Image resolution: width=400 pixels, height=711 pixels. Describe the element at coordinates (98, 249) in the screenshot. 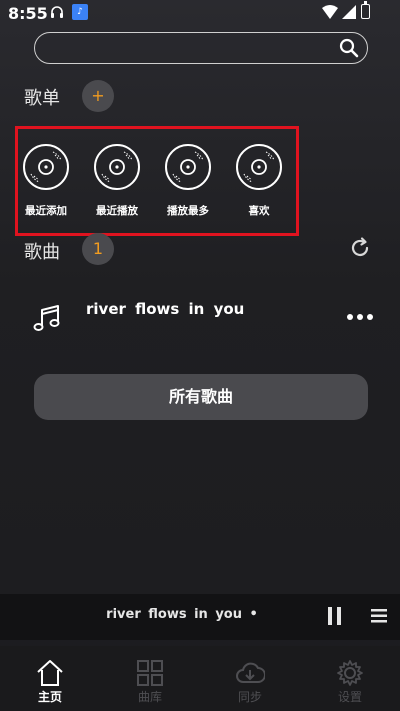

I see `song-count-badge: 1` at that location.